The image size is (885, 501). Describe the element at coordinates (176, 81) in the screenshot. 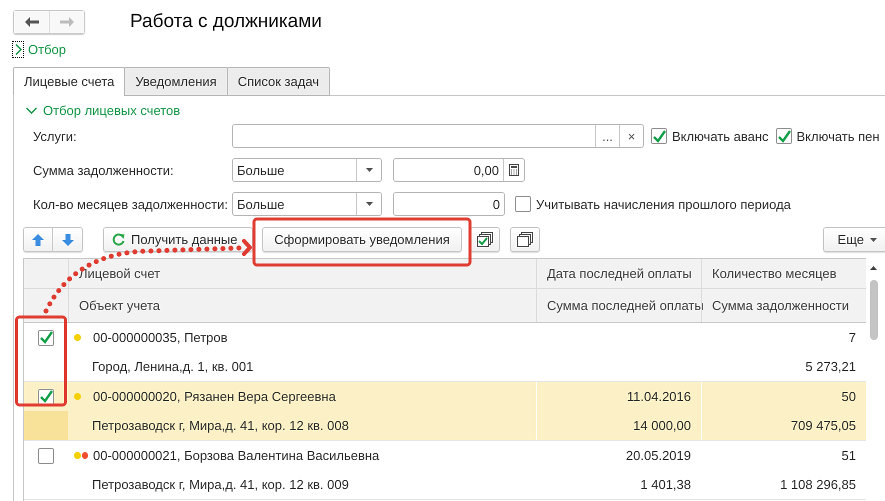

I see `tab: Уведомления` at that location.